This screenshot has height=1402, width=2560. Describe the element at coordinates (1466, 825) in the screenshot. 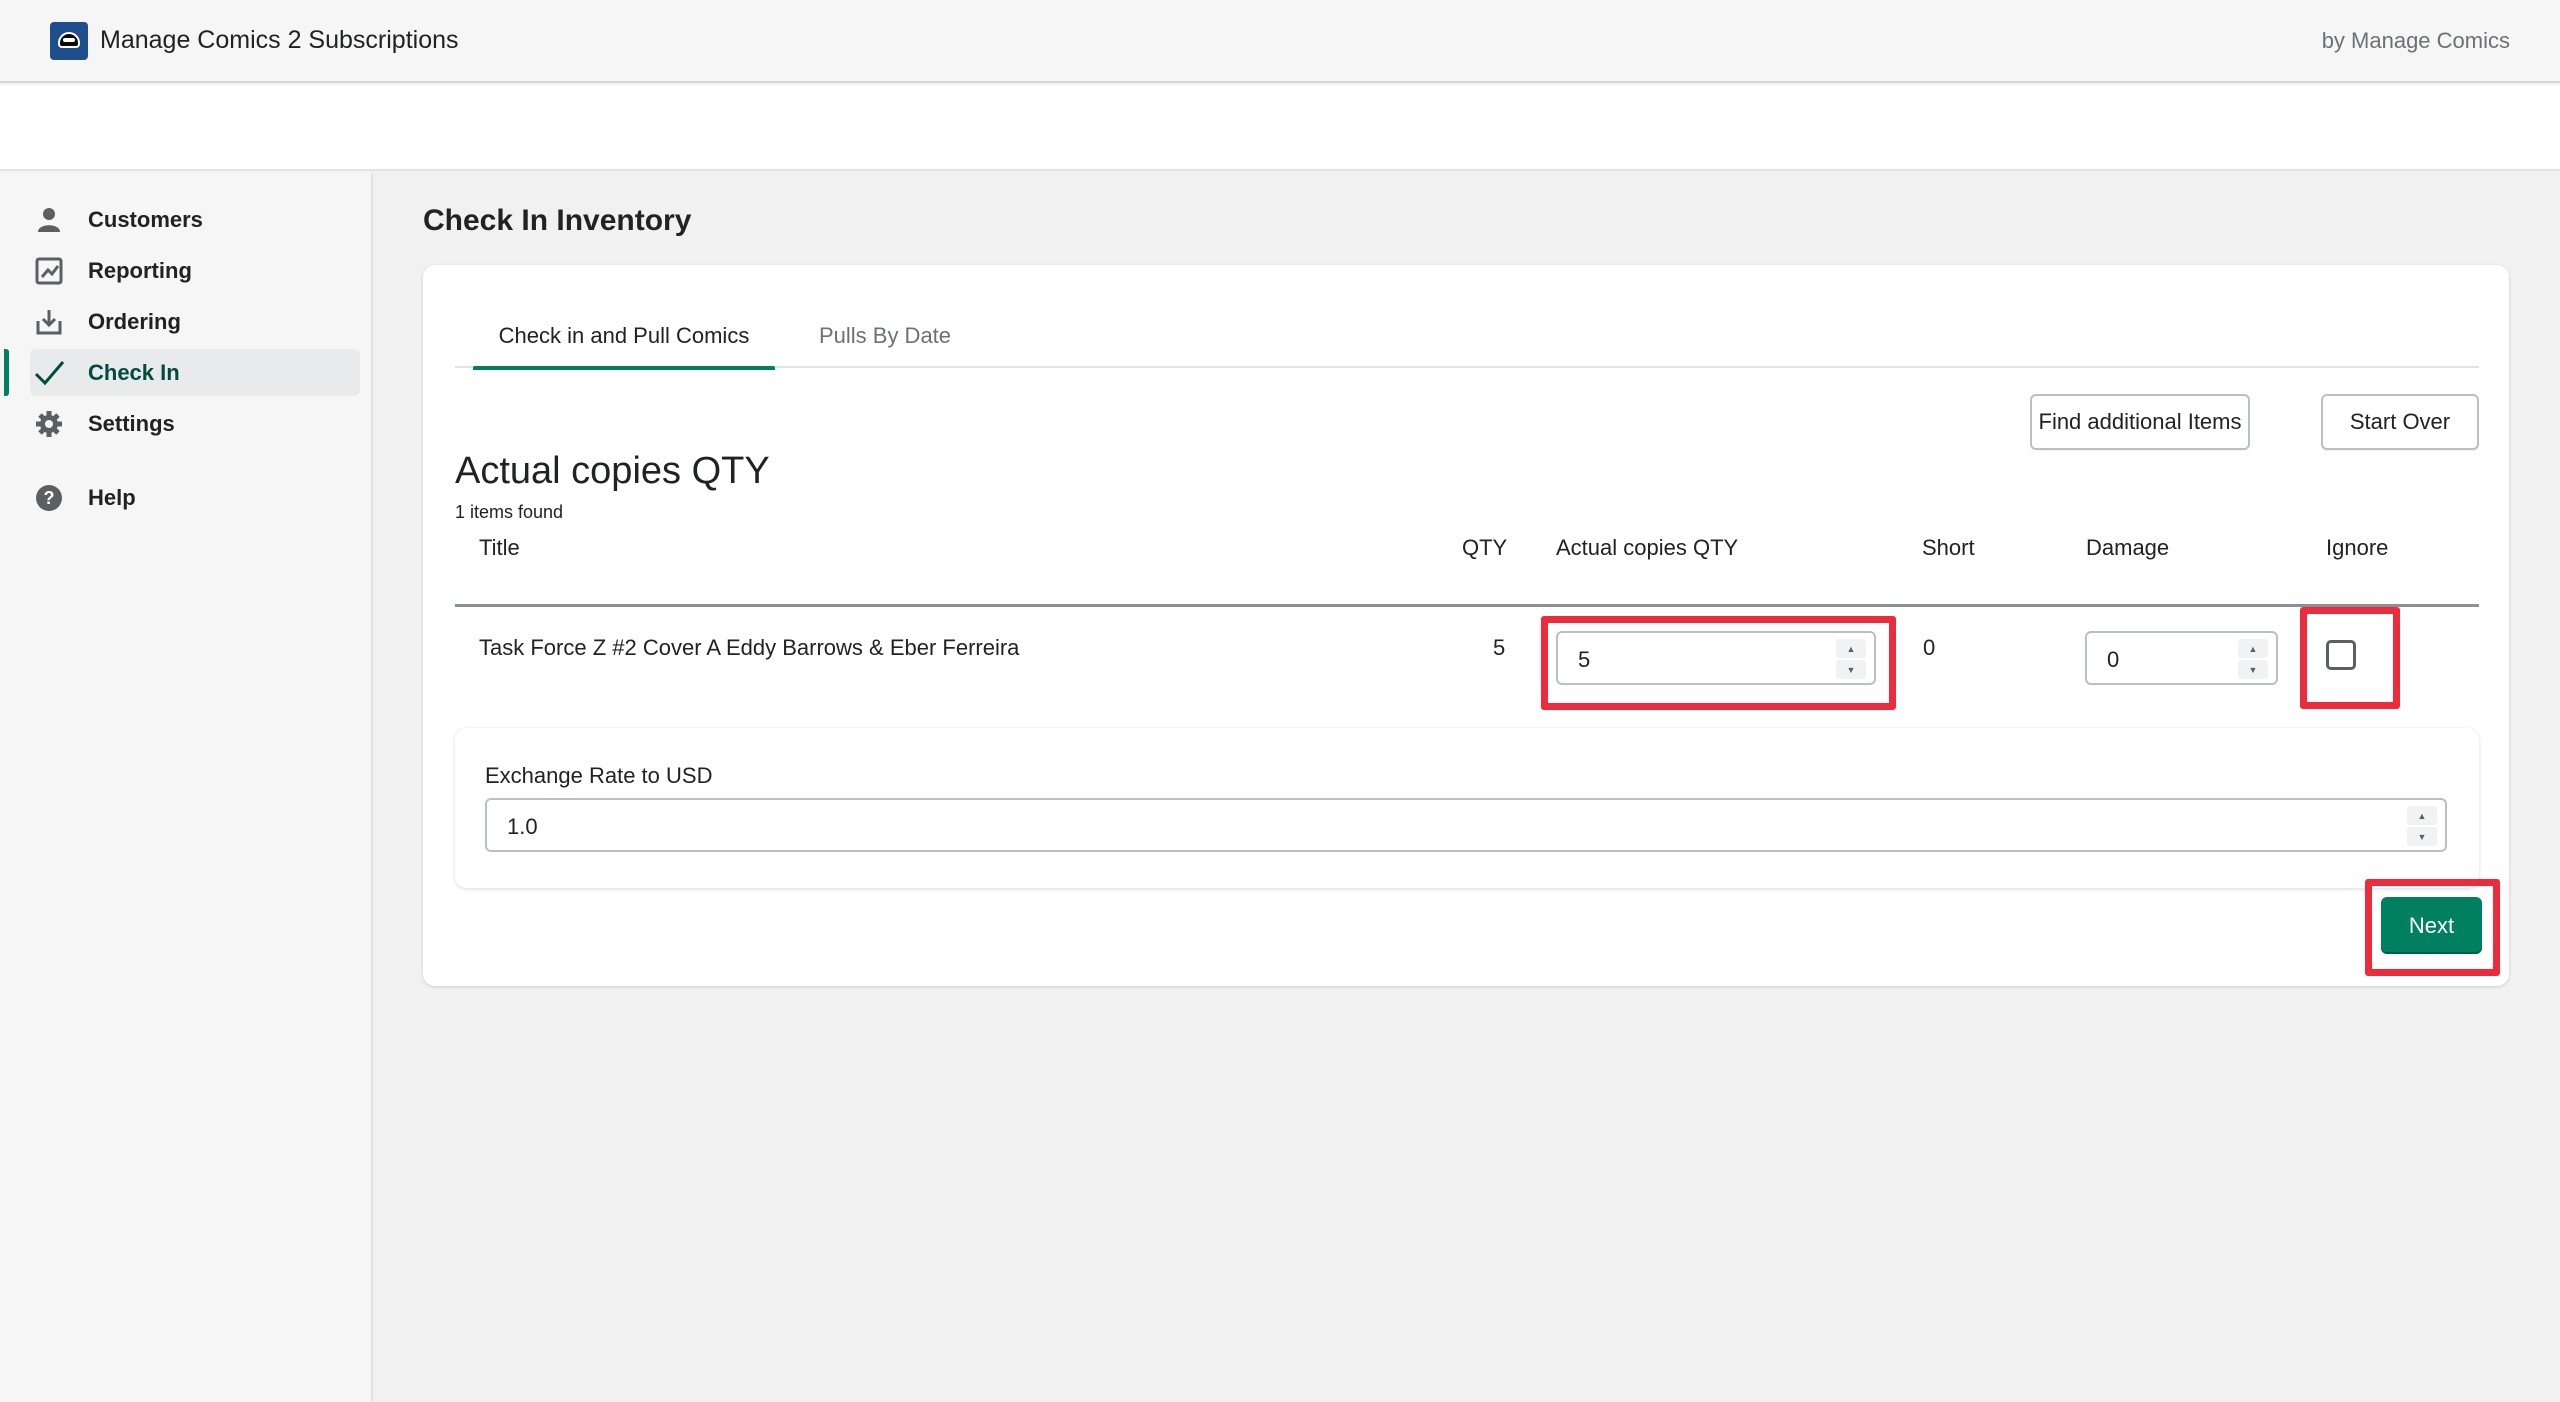

I see `exchange-rate-input: 1.0 ▲ ▼` at that location.